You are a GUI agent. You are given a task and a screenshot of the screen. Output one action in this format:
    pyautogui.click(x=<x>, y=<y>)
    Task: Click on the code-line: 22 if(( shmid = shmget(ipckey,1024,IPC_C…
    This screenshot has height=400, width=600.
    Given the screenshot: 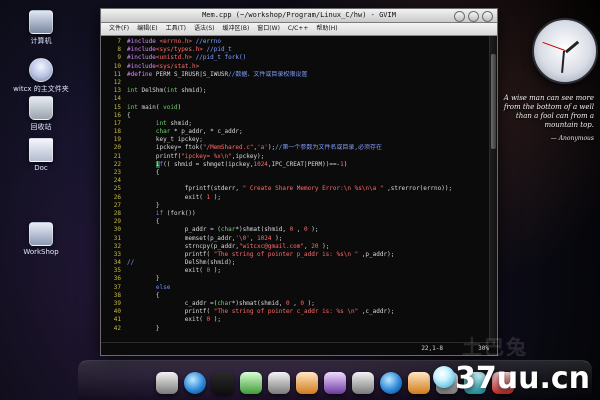 What is the action you would take?
    pyautogui.click(x=299, y=164)
    